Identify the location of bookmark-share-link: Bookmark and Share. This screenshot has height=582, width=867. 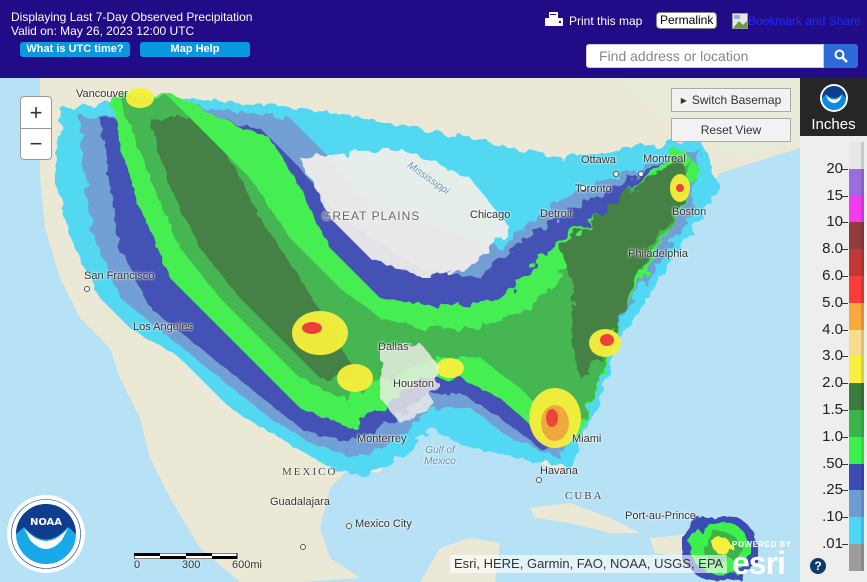
(796, 21).